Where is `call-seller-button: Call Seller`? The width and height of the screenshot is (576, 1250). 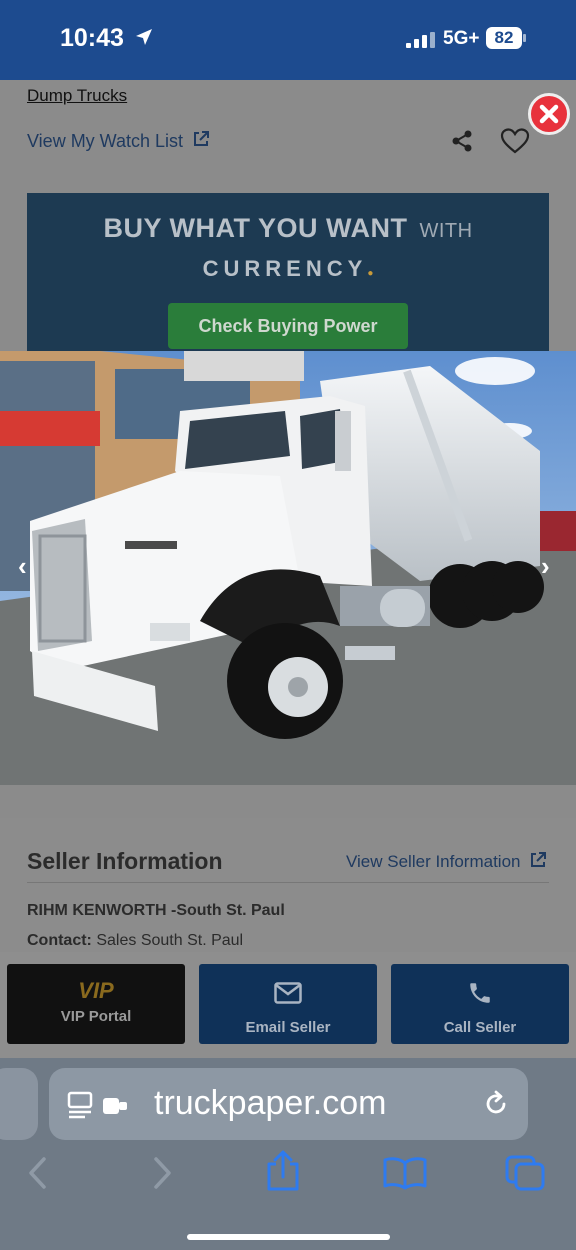 call-seller-button: Call Seller is located at coordinates (480, 1004).